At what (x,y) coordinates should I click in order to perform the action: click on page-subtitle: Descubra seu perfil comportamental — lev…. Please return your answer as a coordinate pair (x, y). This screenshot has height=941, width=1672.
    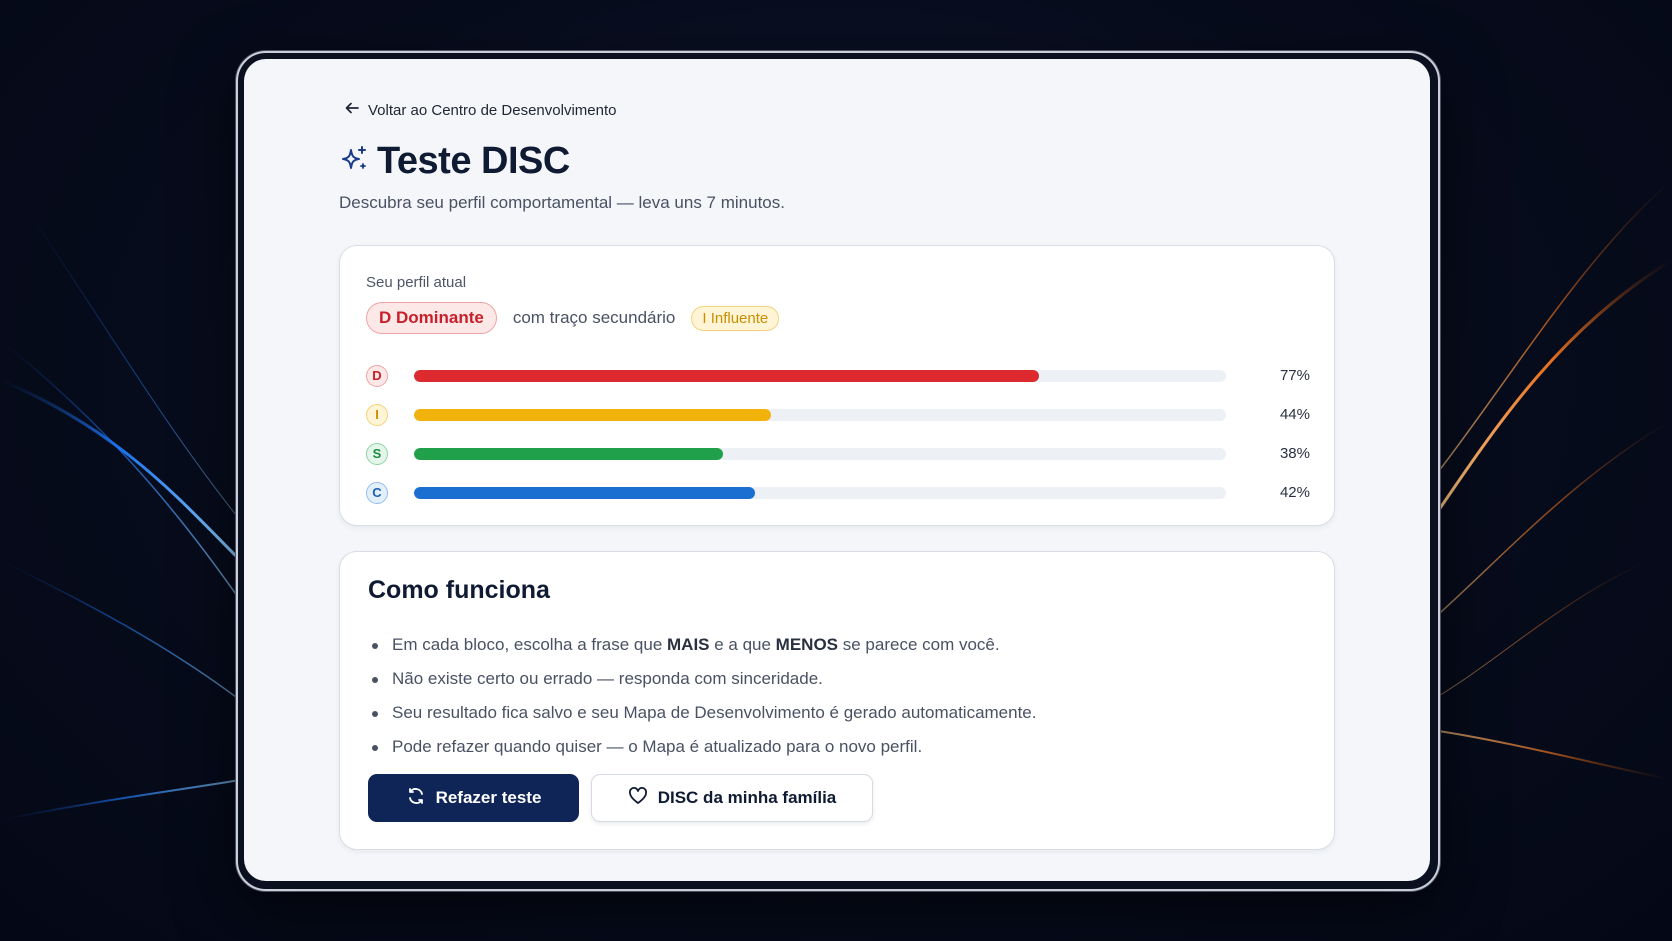
    Looking at the image, I should click on (562, 202).